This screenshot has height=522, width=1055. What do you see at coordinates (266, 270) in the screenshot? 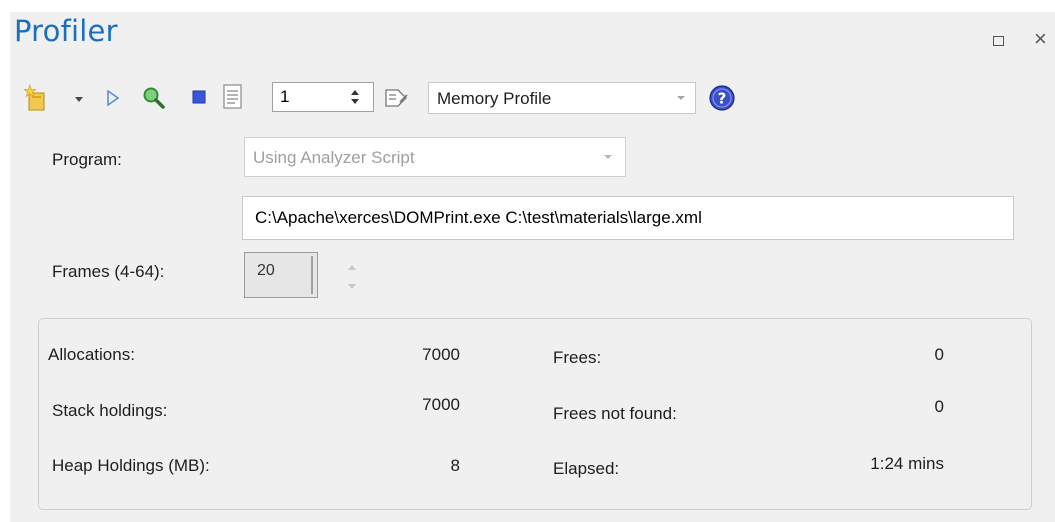
I see `frames-value: 20` at bounding box center [266, 270].